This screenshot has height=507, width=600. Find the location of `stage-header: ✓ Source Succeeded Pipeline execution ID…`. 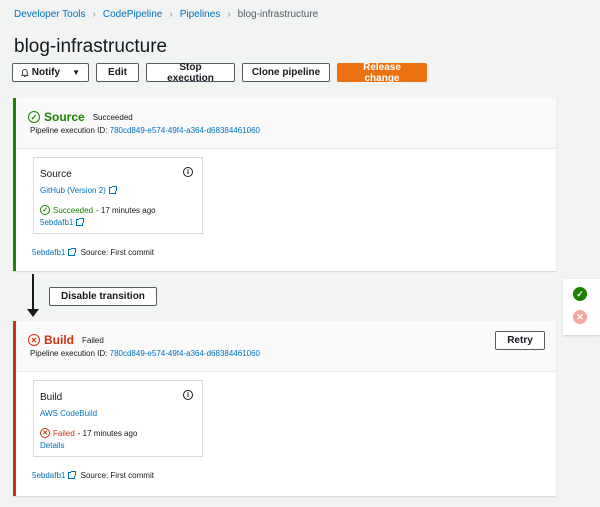

stage-header: ✓ Source Succeeded Pipeline execution ID… is located at coordinates (286, 123).